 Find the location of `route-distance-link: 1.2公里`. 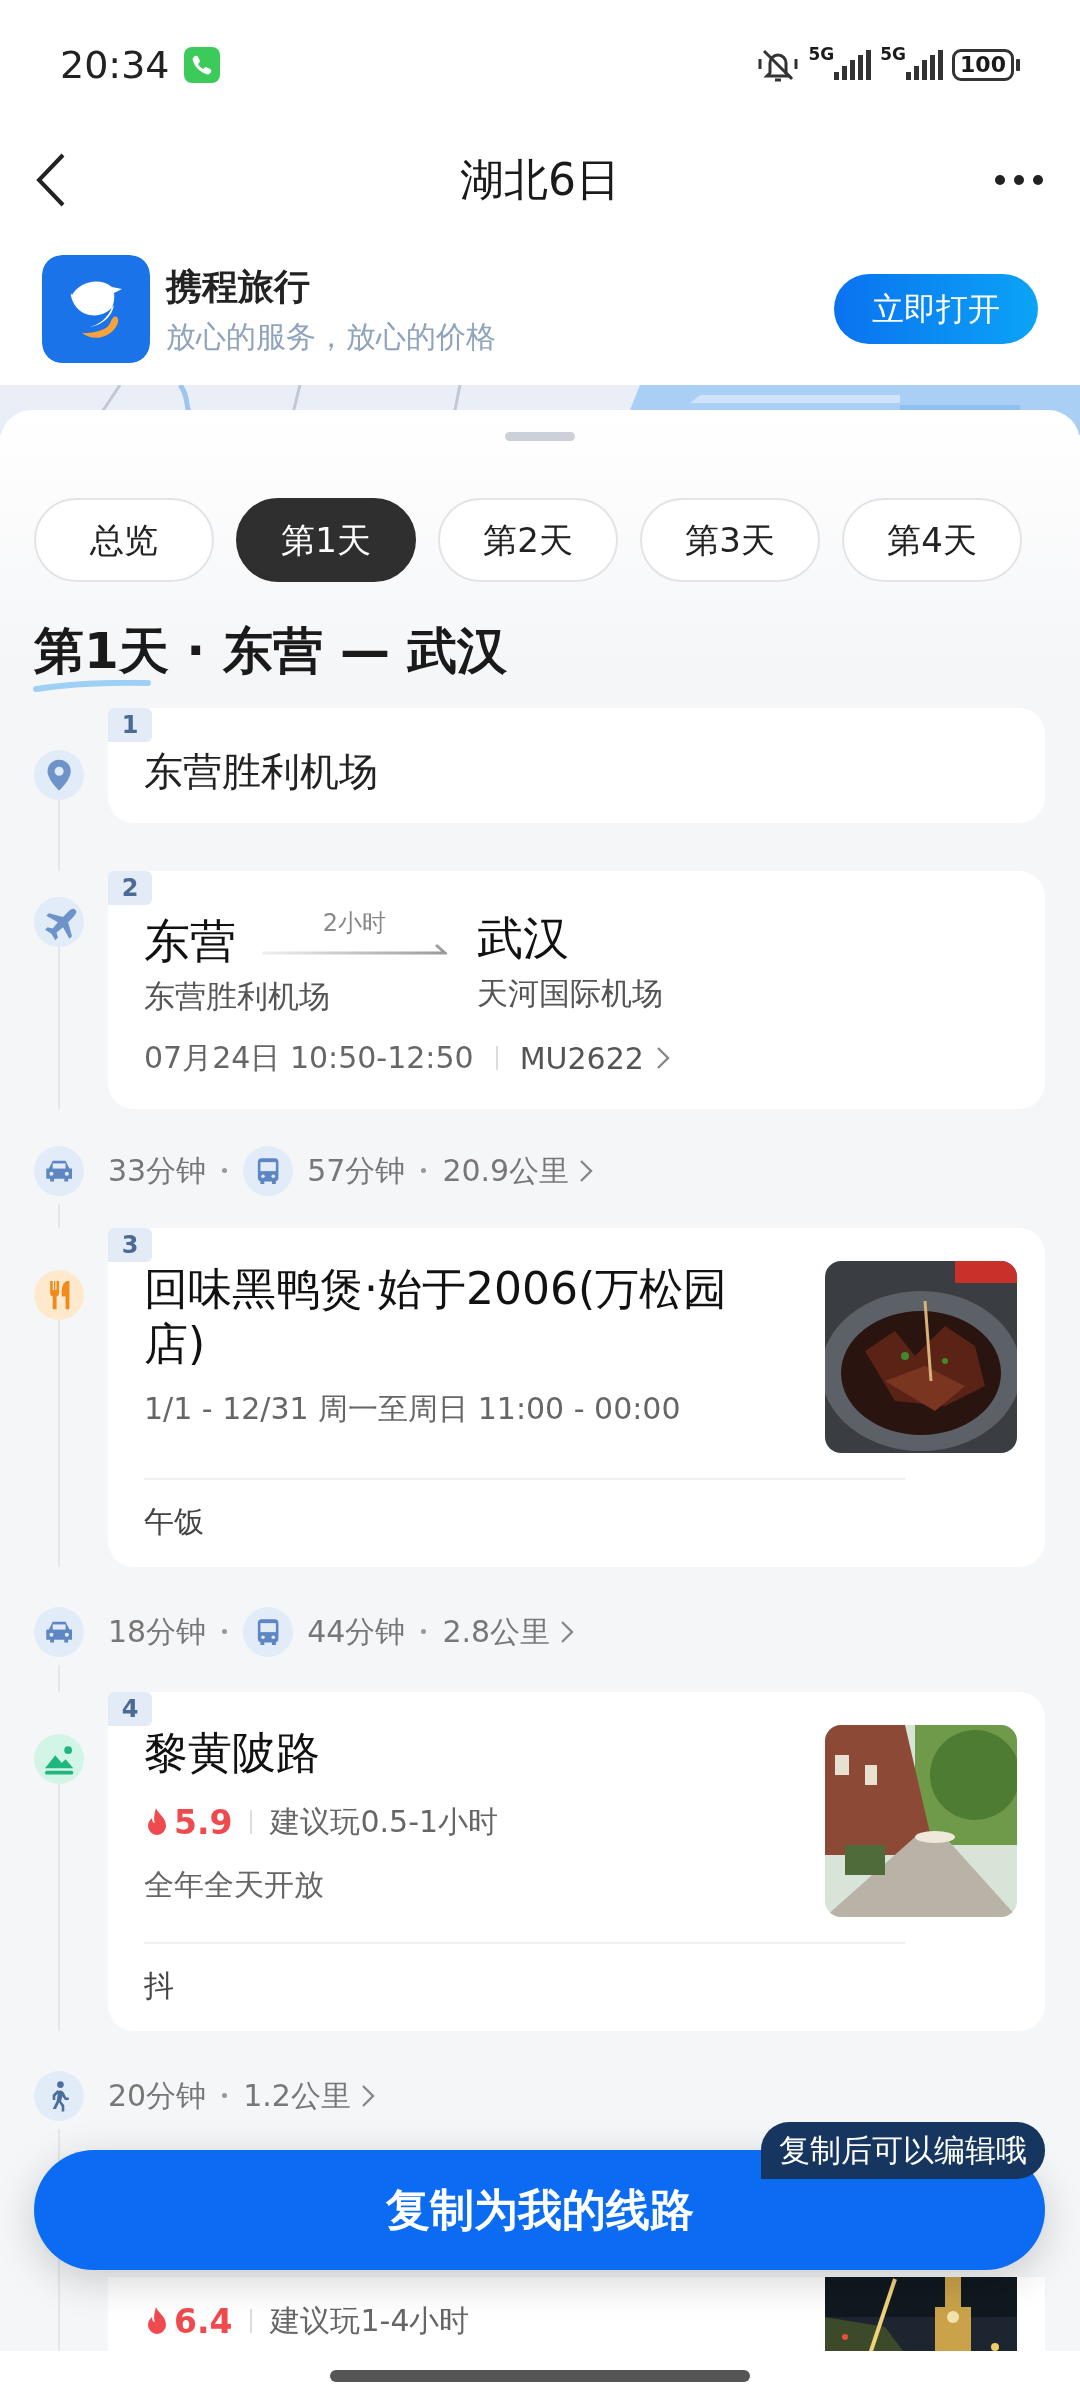

route-distance-link: 1.2公里 is located at coordinates (309, 2095).